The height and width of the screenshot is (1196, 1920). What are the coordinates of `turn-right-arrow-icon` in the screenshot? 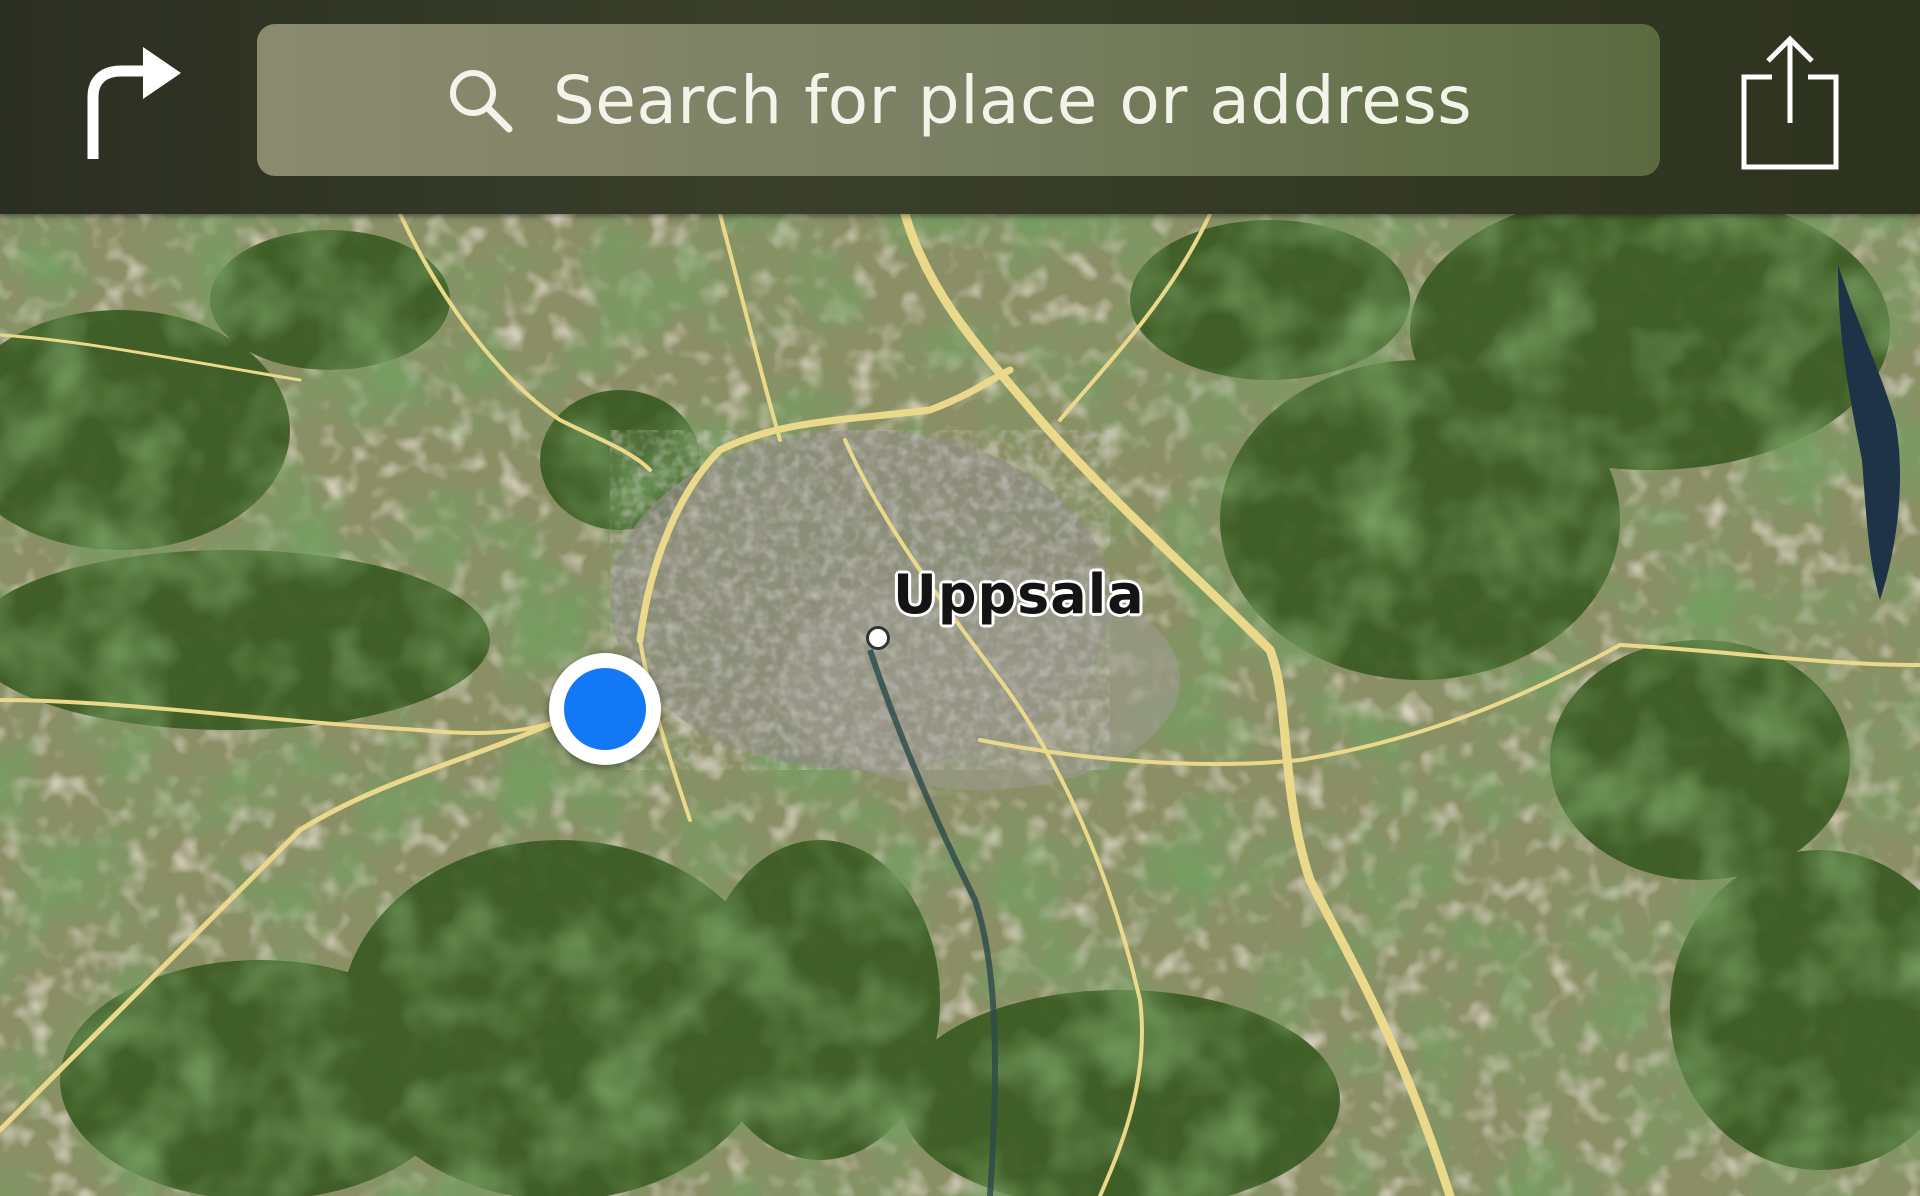 It's located at (134, 103).